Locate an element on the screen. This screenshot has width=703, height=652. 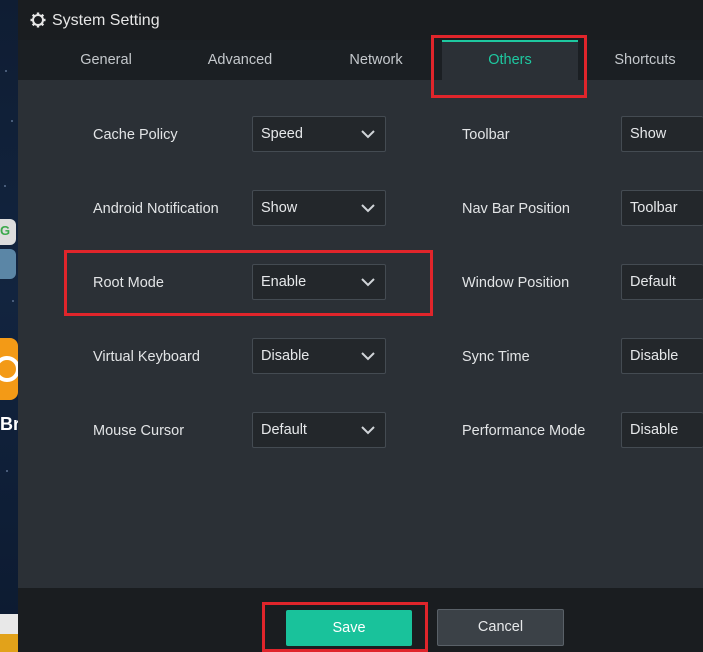
toolbar-select: Show is located at coordinates (662, 134).